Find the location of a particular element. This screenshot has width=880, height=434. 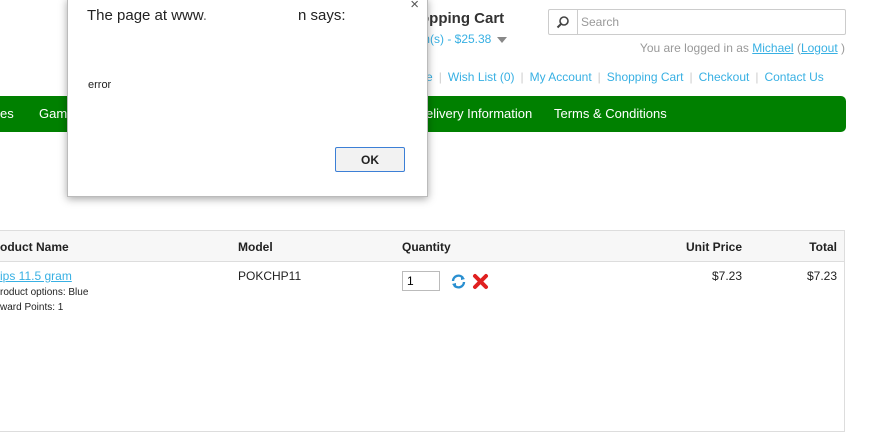

redaction-patch is located at coordinates (253, 19).